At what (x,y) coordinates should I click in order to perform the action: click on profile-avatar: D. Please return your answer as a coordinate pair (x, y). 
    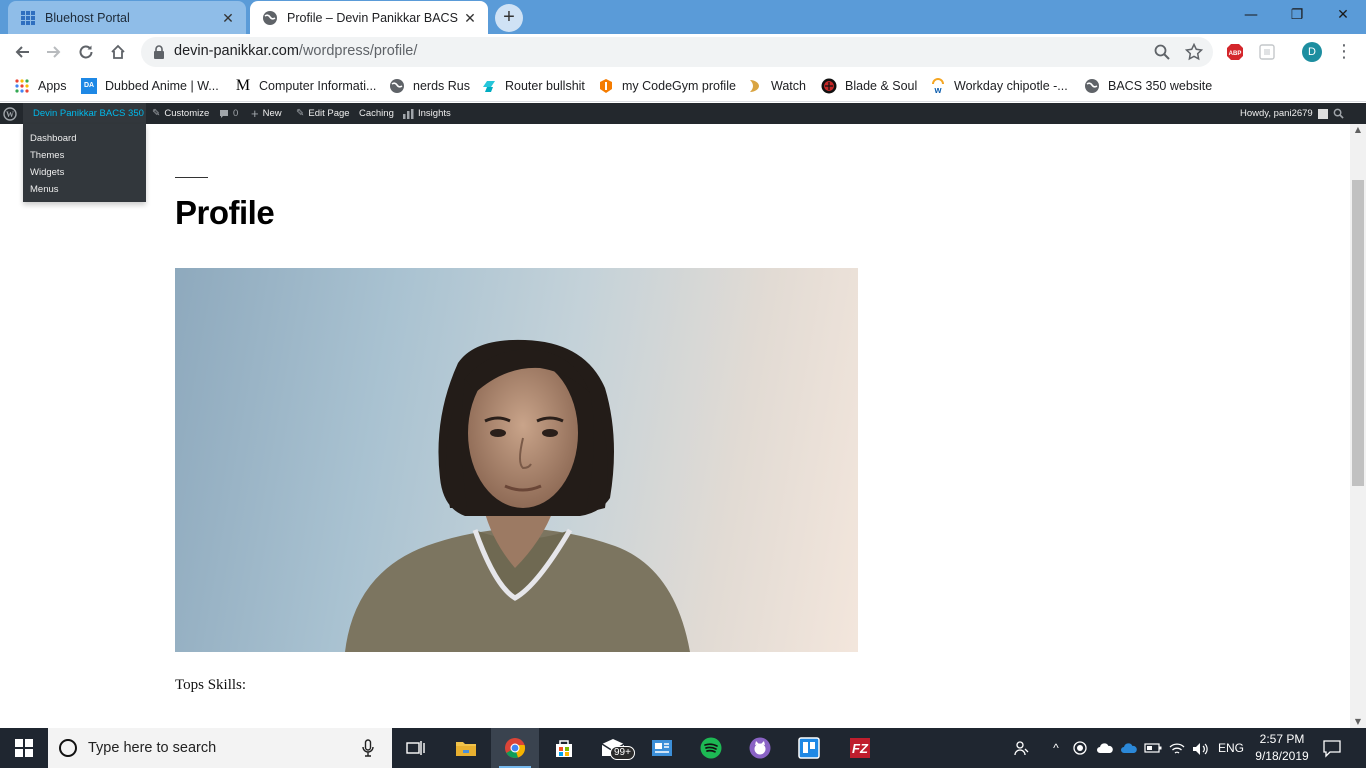
    Looking at the image, I should click on (1312, 52).